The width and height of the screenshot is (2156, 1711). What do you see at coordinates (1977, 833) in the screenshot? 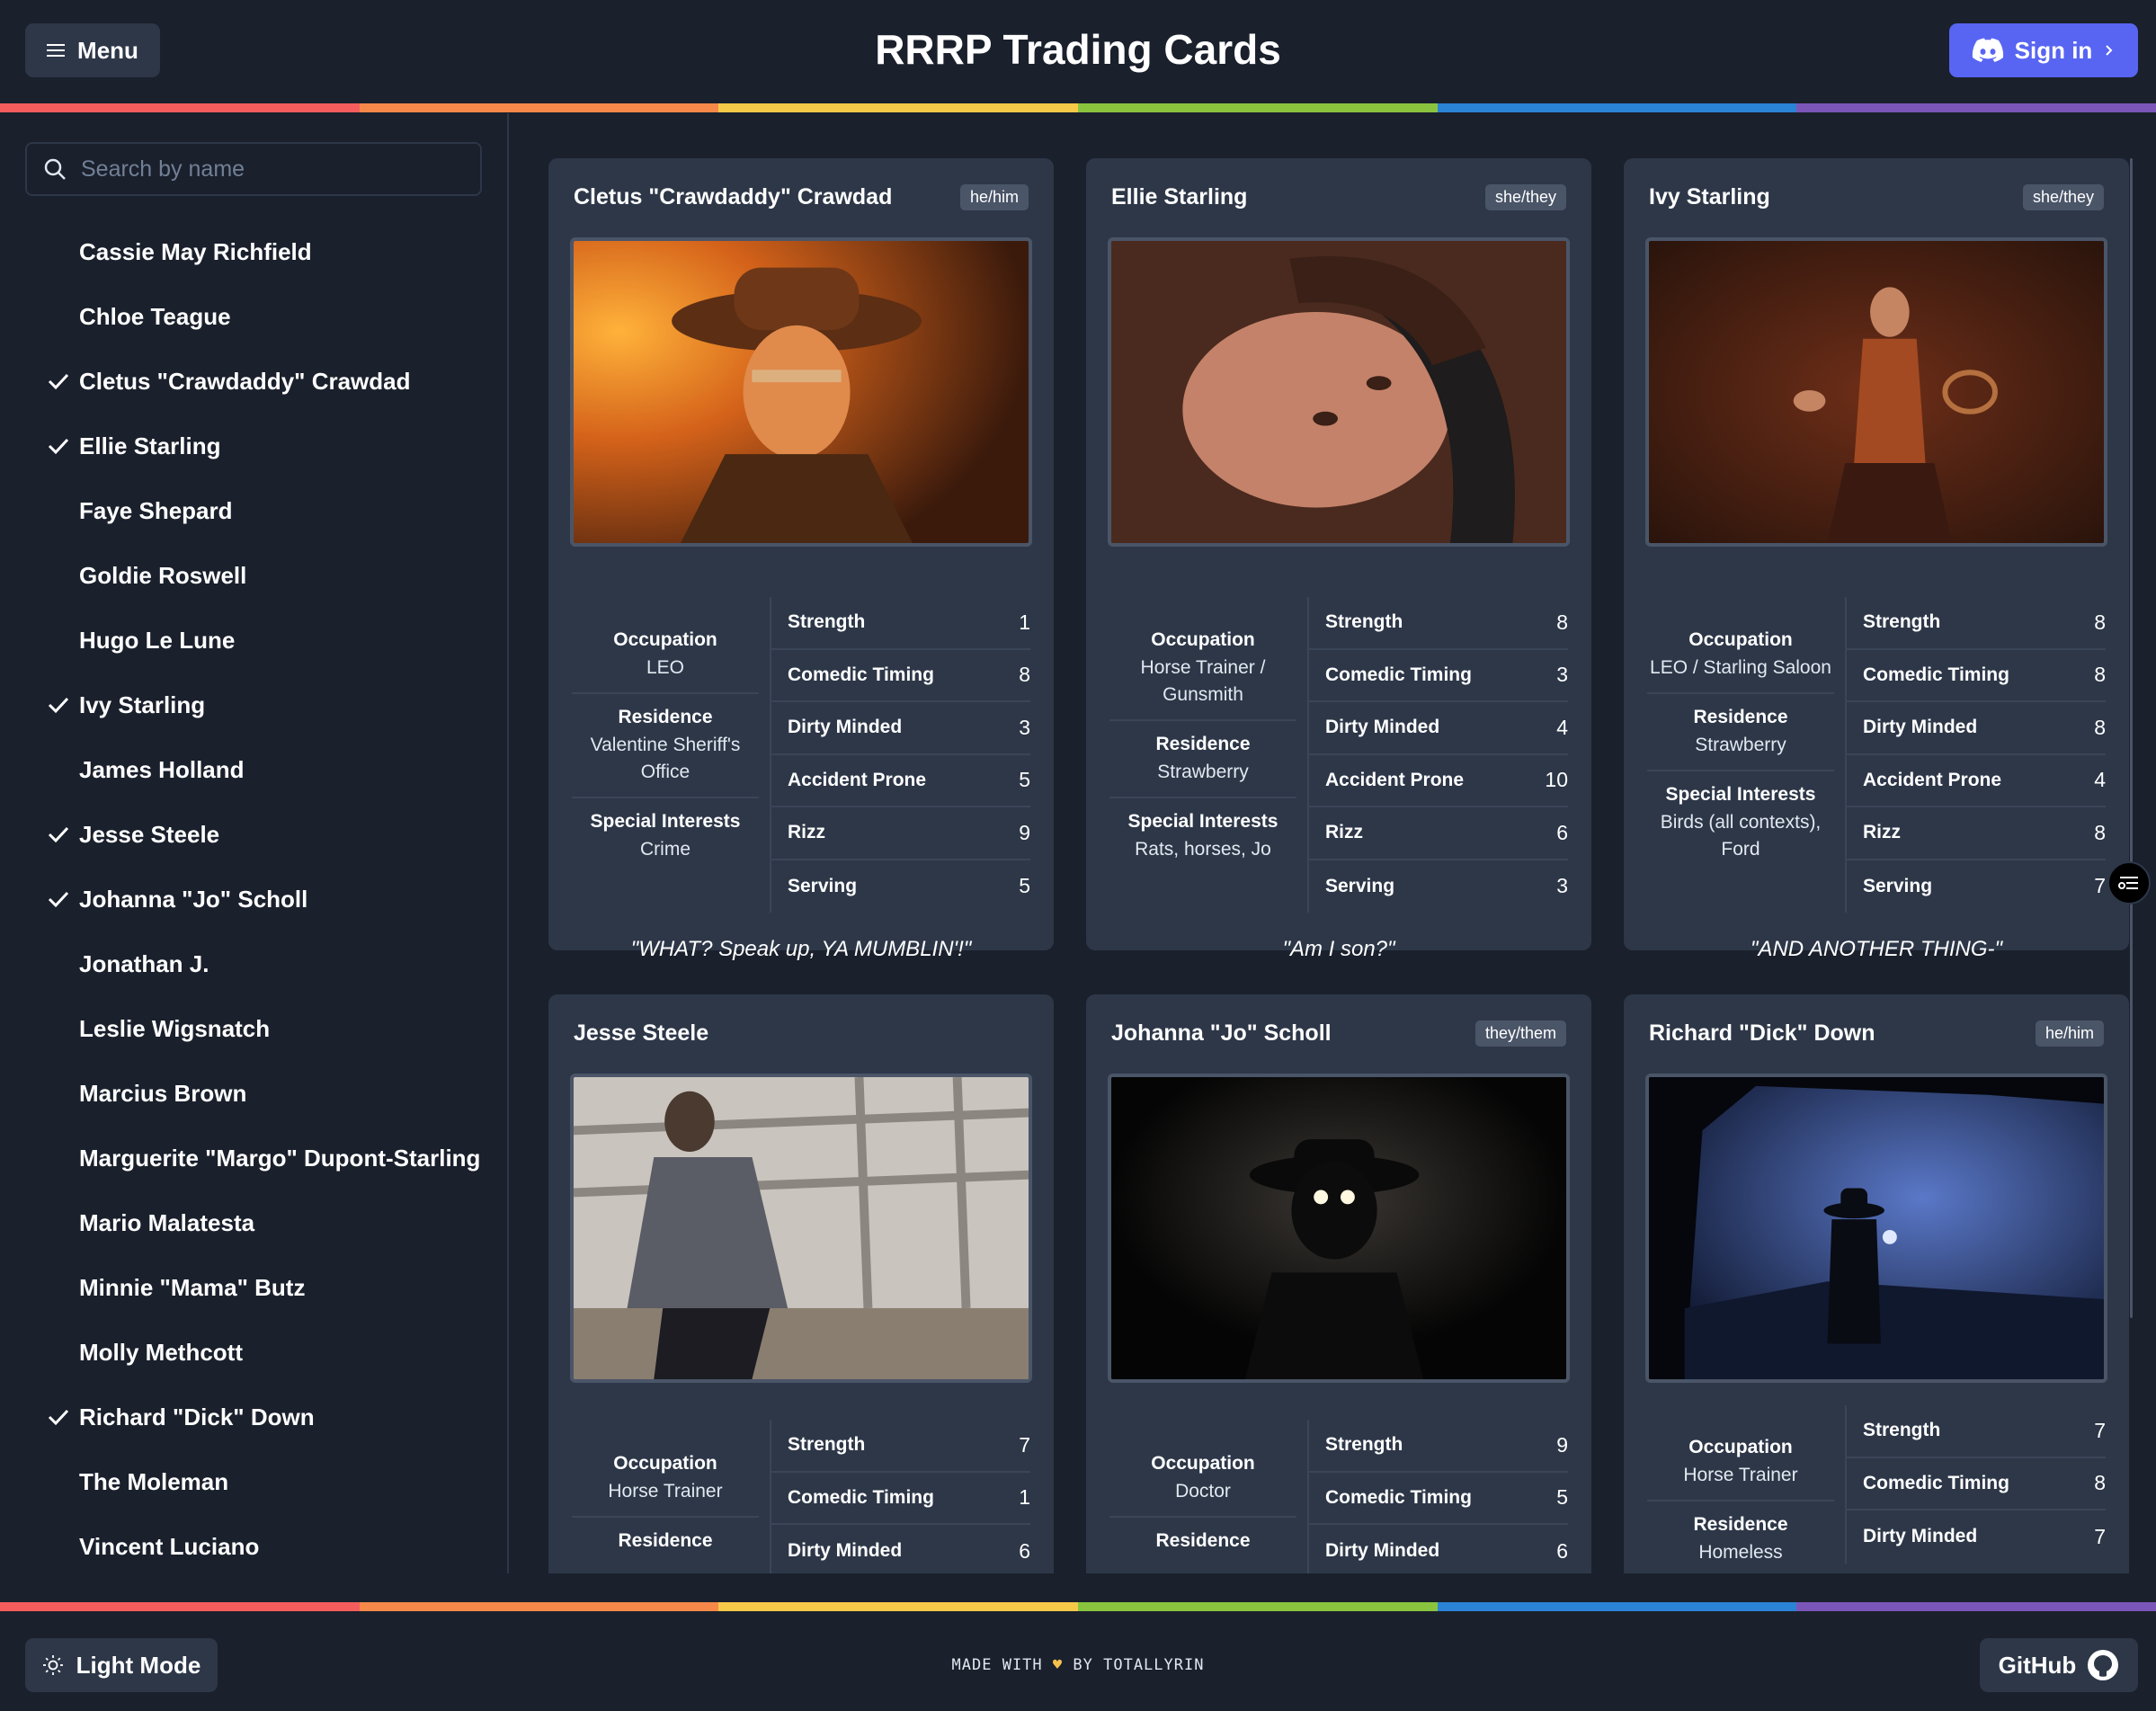
I see `stat-row: Rizz 8` at bounding box center [1977, 833].